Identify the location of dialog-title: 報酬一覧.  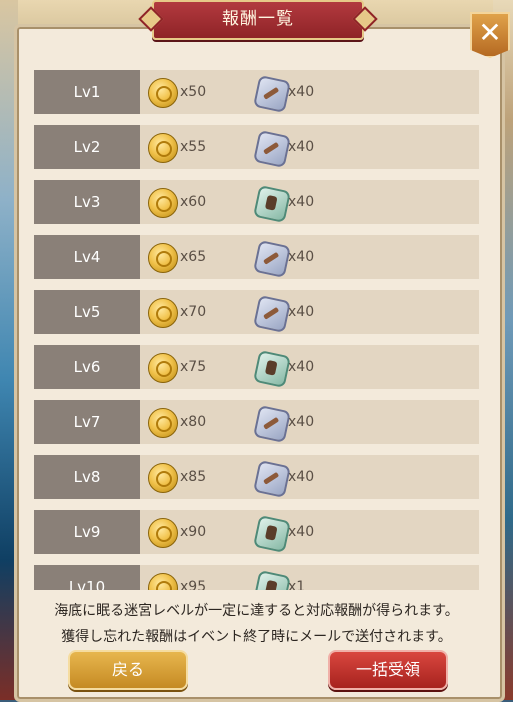
(258, 20).